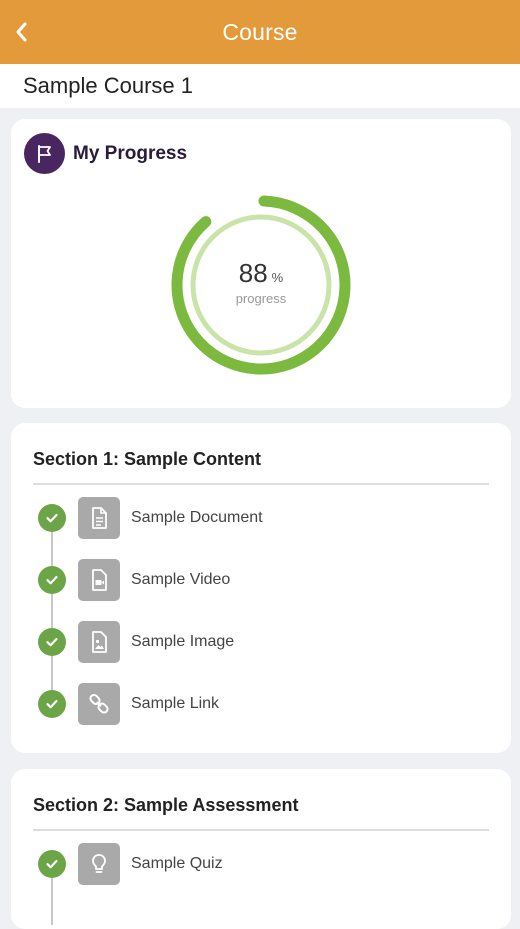 The width and height of the screenshot is (520, 929). Describe the element at coordinates (108, 85) in the screenshot. I see `course-name: Sample Course 1` at that location.